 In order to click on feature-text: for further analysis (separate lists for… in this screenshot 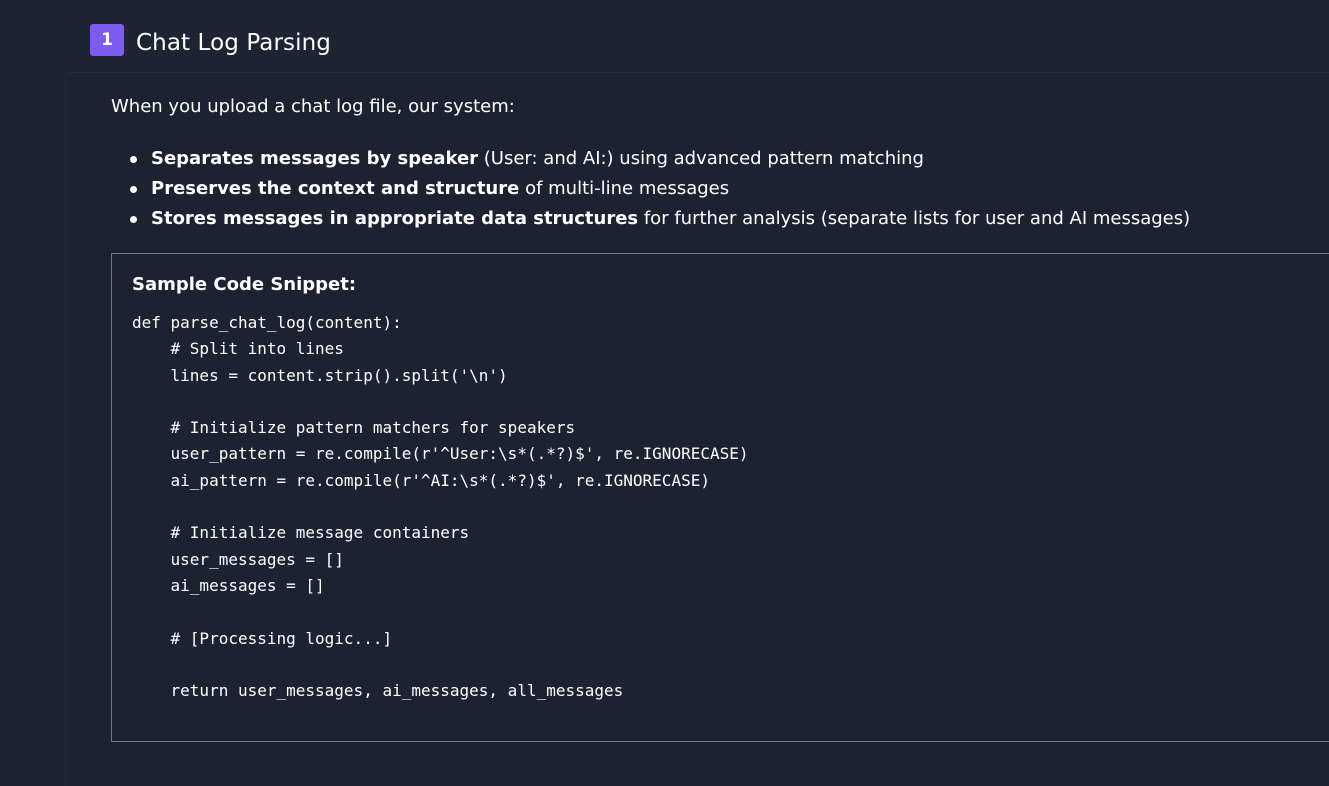, I will do `click(914, 218)`.